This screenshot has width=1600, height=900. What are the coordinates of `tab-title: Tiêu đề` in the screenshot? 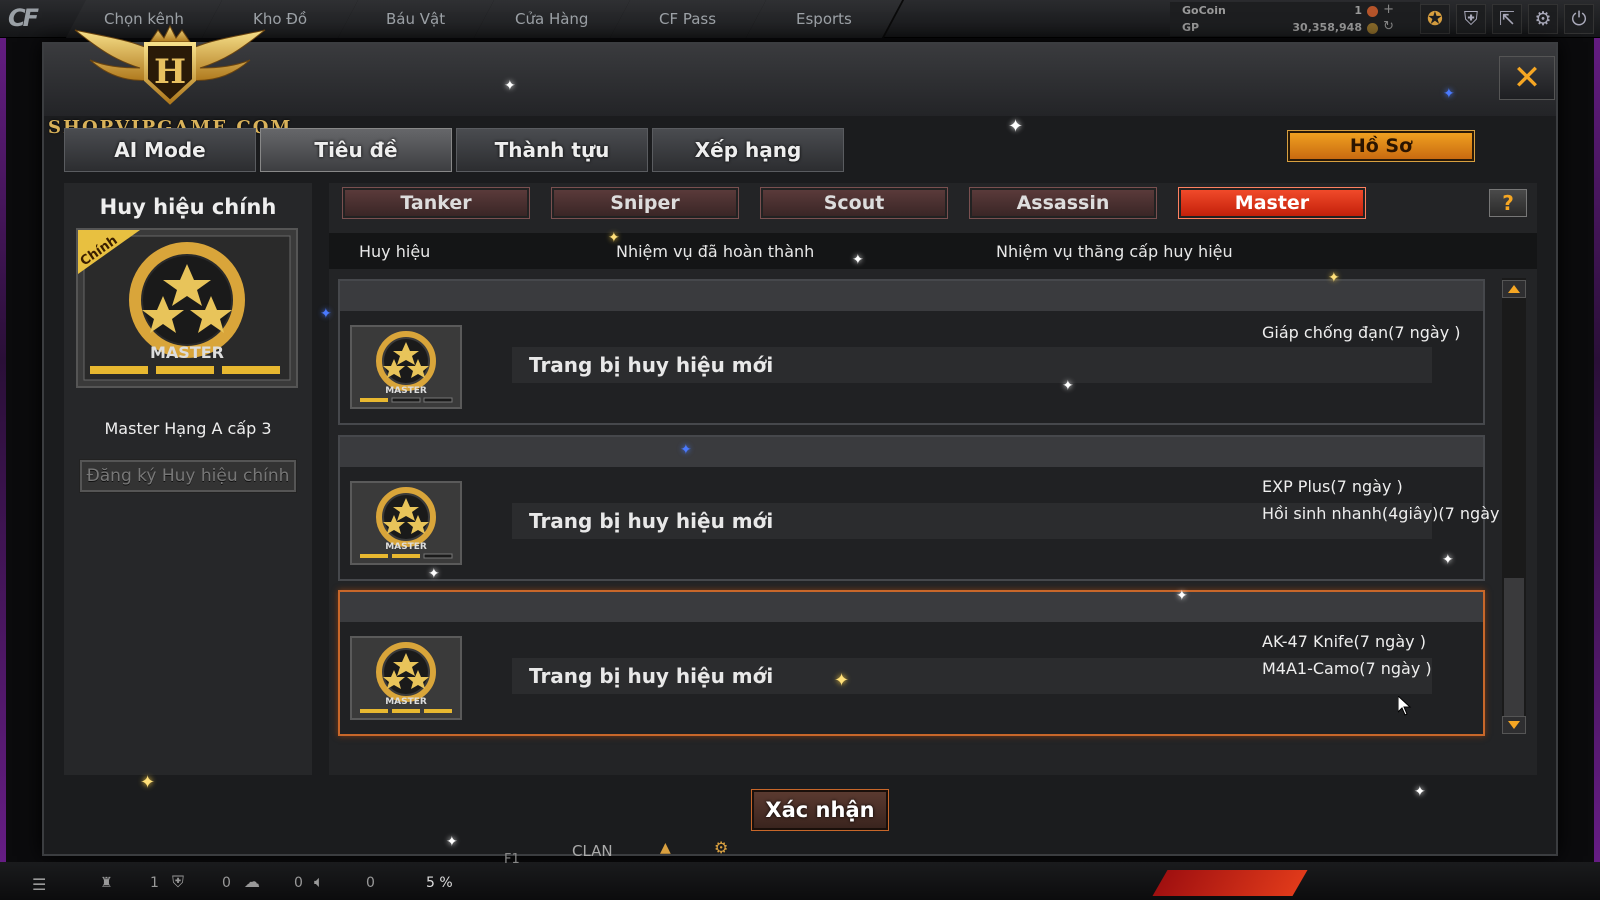 It's located at (356, 150).